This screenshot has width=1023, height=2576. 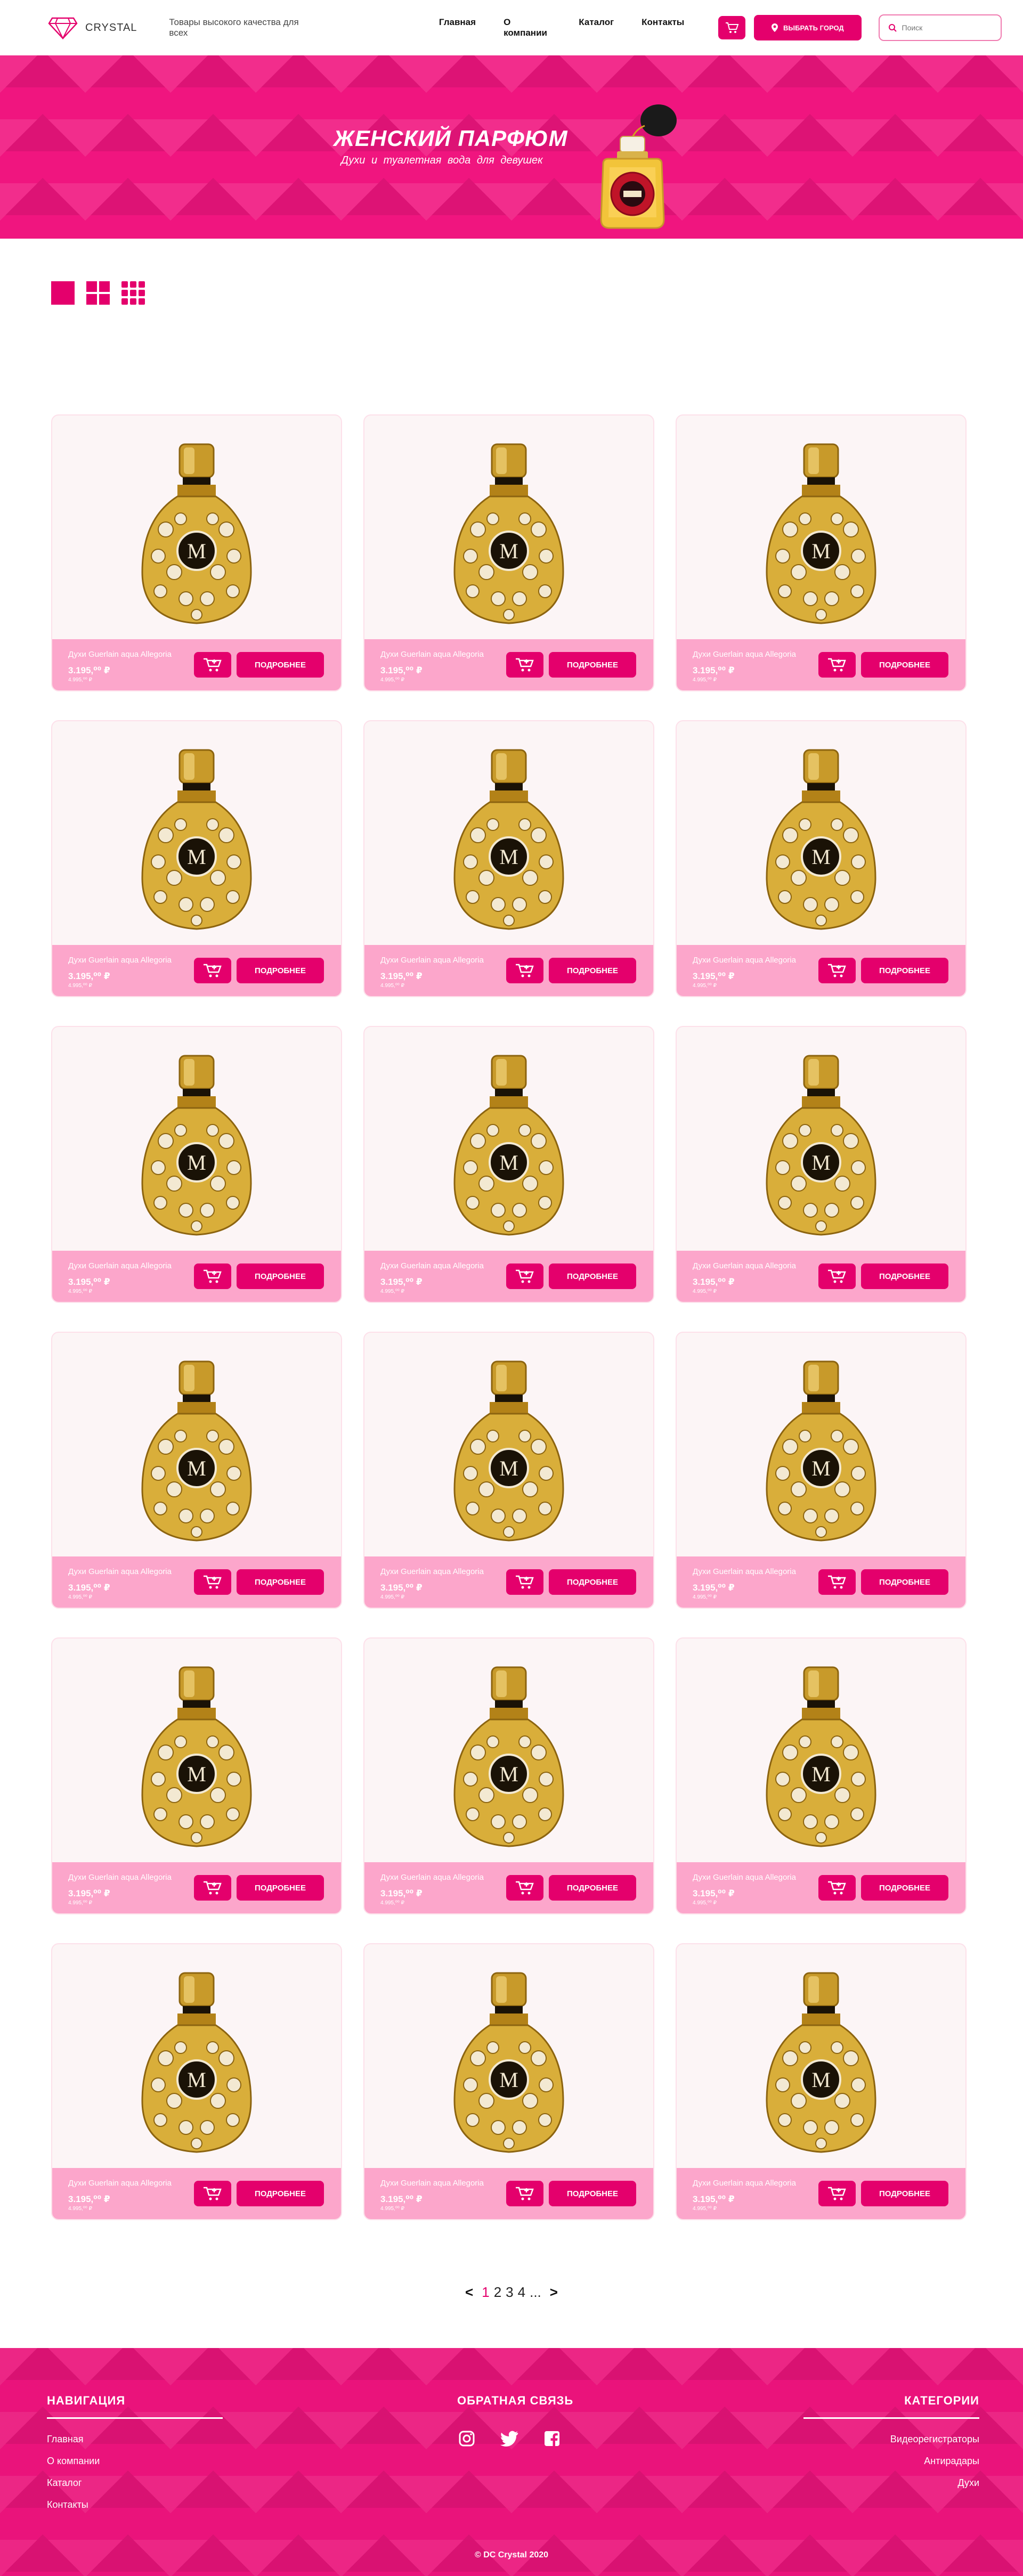 I want to click on view-grid-3-button, so click(x=133, y=293).